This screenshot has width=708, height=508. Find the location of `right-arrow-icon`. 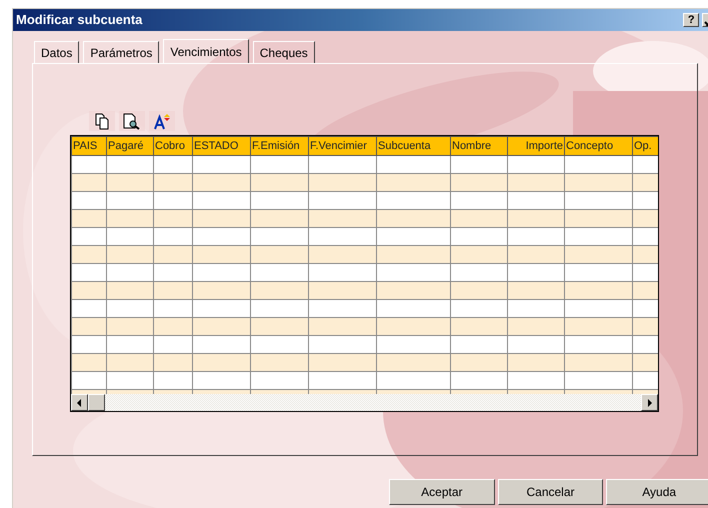

right-arrow-icon is located at coordinates (649, 402).